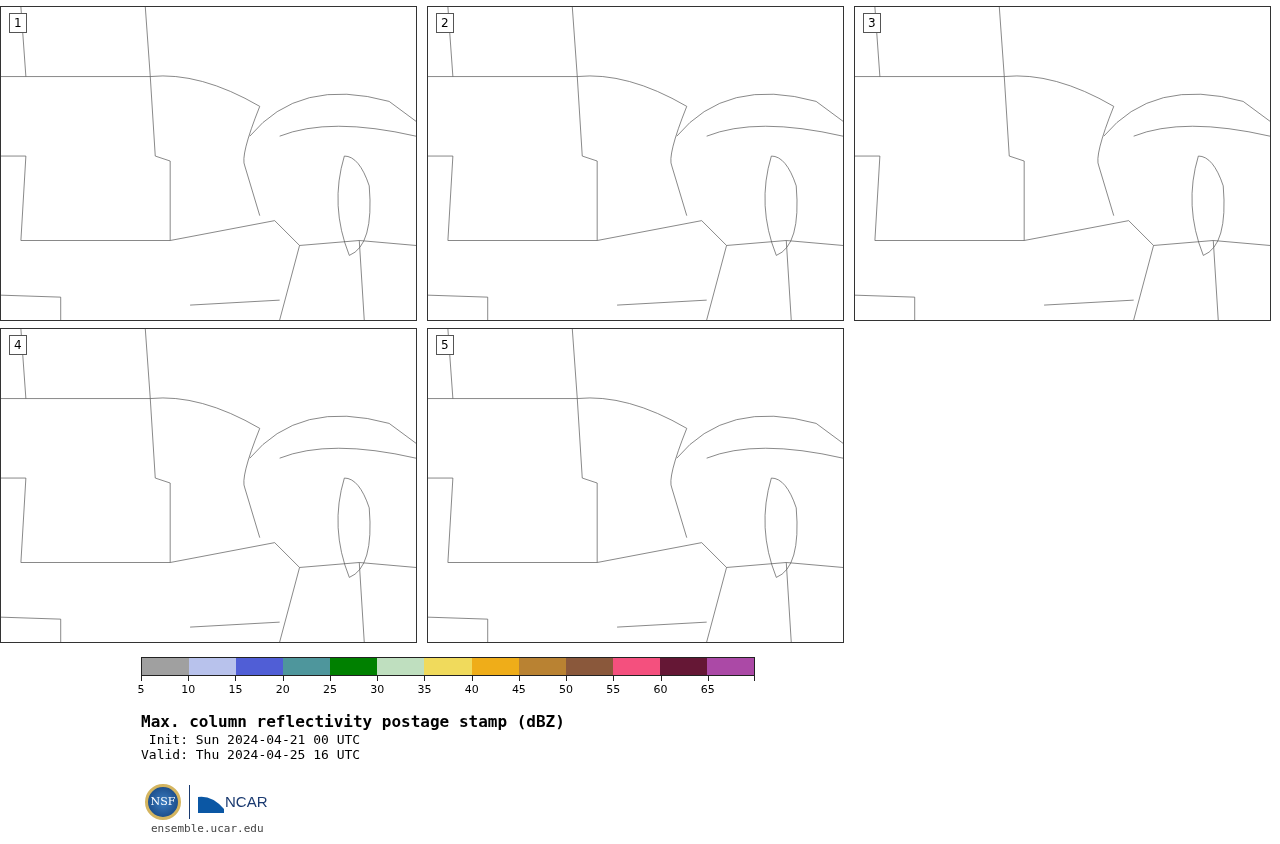 This screenshot has width=1280, height=844. Describe the element at coordinates (254, 739) in the screenshot. I see `init-time-text: Init: Sun 2024-04-21 00 UTC` at that location.